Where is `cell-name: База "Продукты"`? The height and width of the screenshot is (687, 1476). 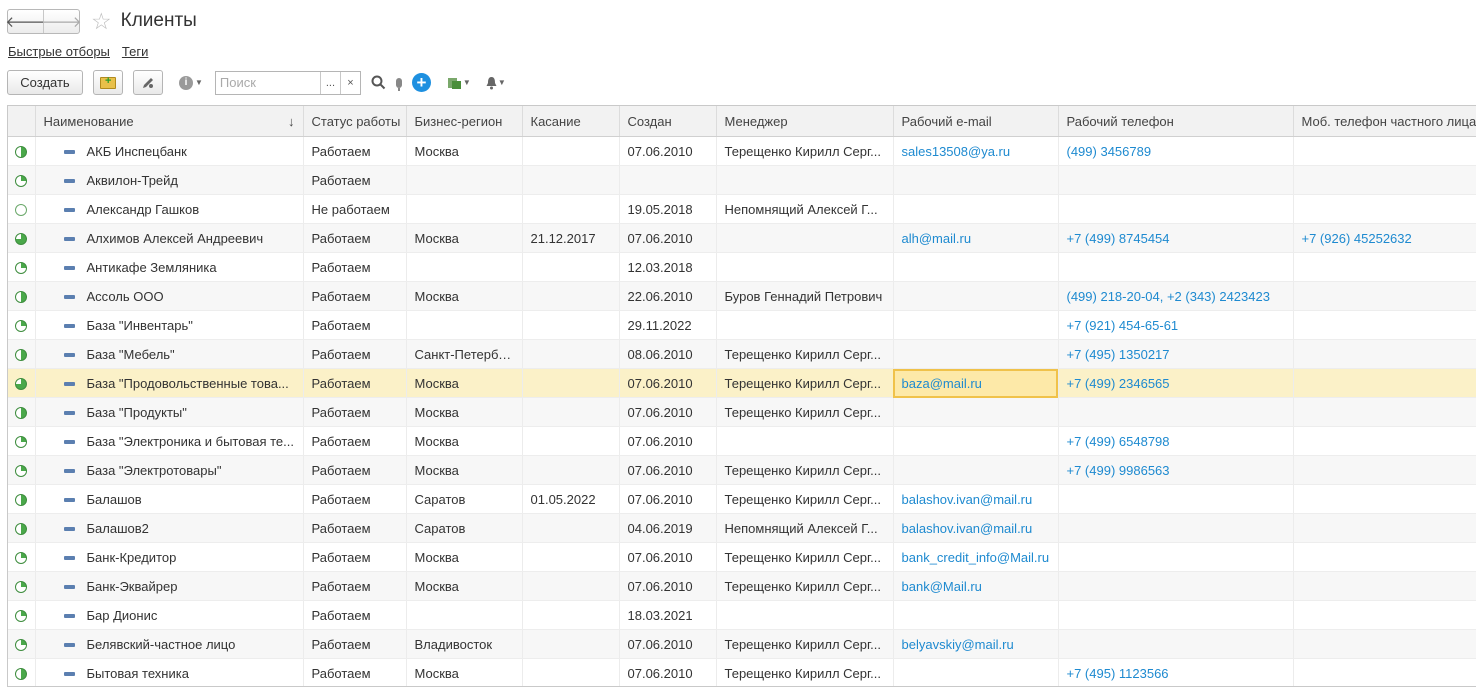 cell-name: База "Продукты" is located at coordinates (169, 412).